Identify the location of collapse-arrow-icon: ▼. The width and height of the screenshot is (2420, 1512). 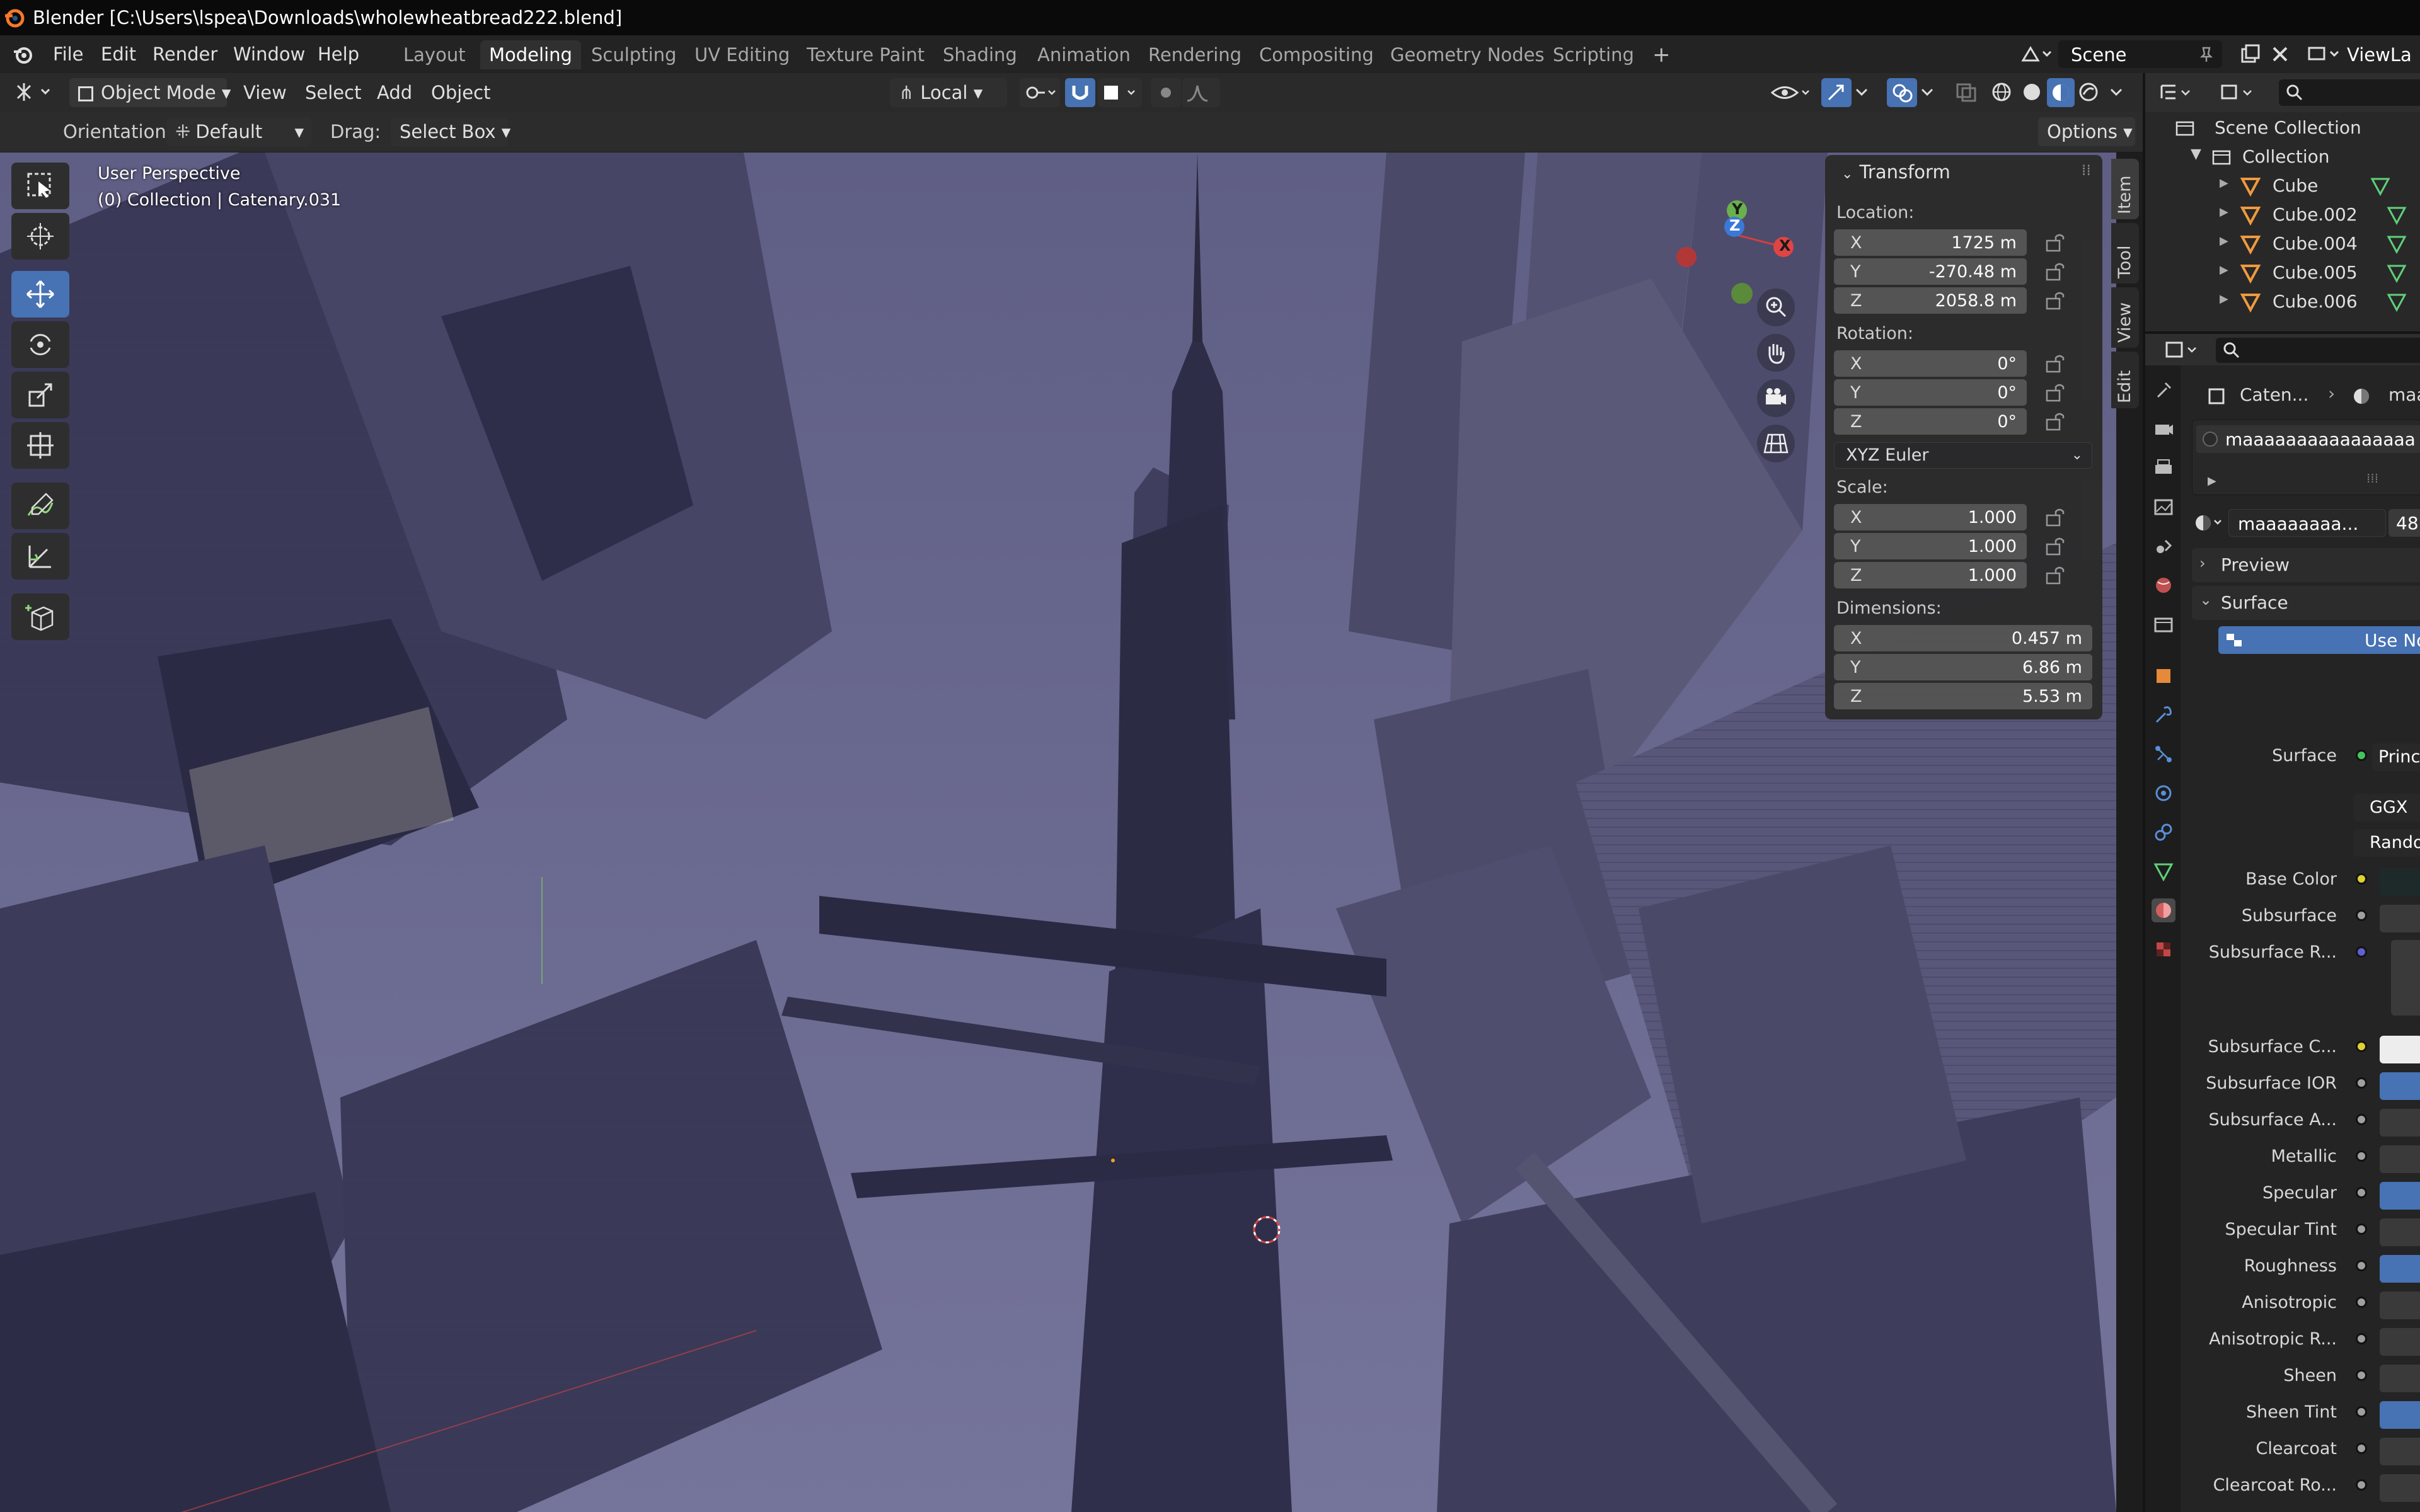
(2196, 154).